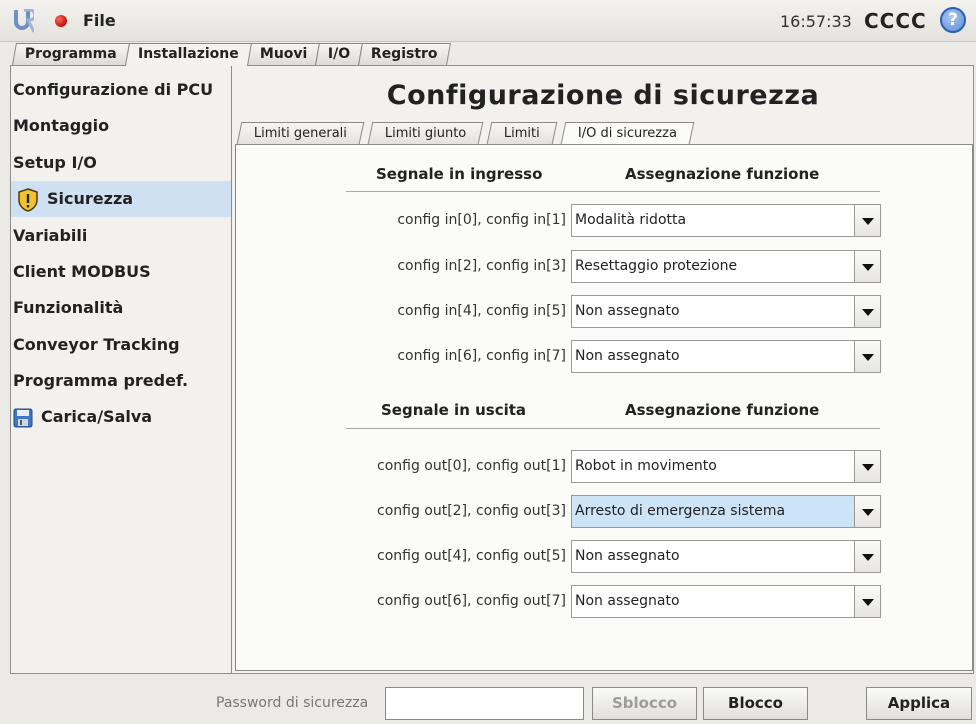 The image size is (976, 724). What do you see at coordinates (471, 466) in the screenshot?
I see `output-label: config out[0], config out[1]` at bounding box center [471, 466].